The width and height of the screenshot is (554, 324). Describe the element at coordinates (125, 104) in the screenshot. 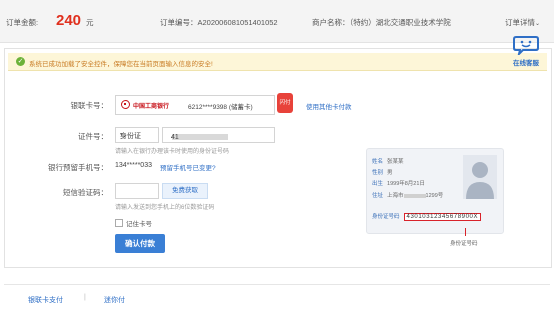

I see `icbc-logo-icon` at that location.